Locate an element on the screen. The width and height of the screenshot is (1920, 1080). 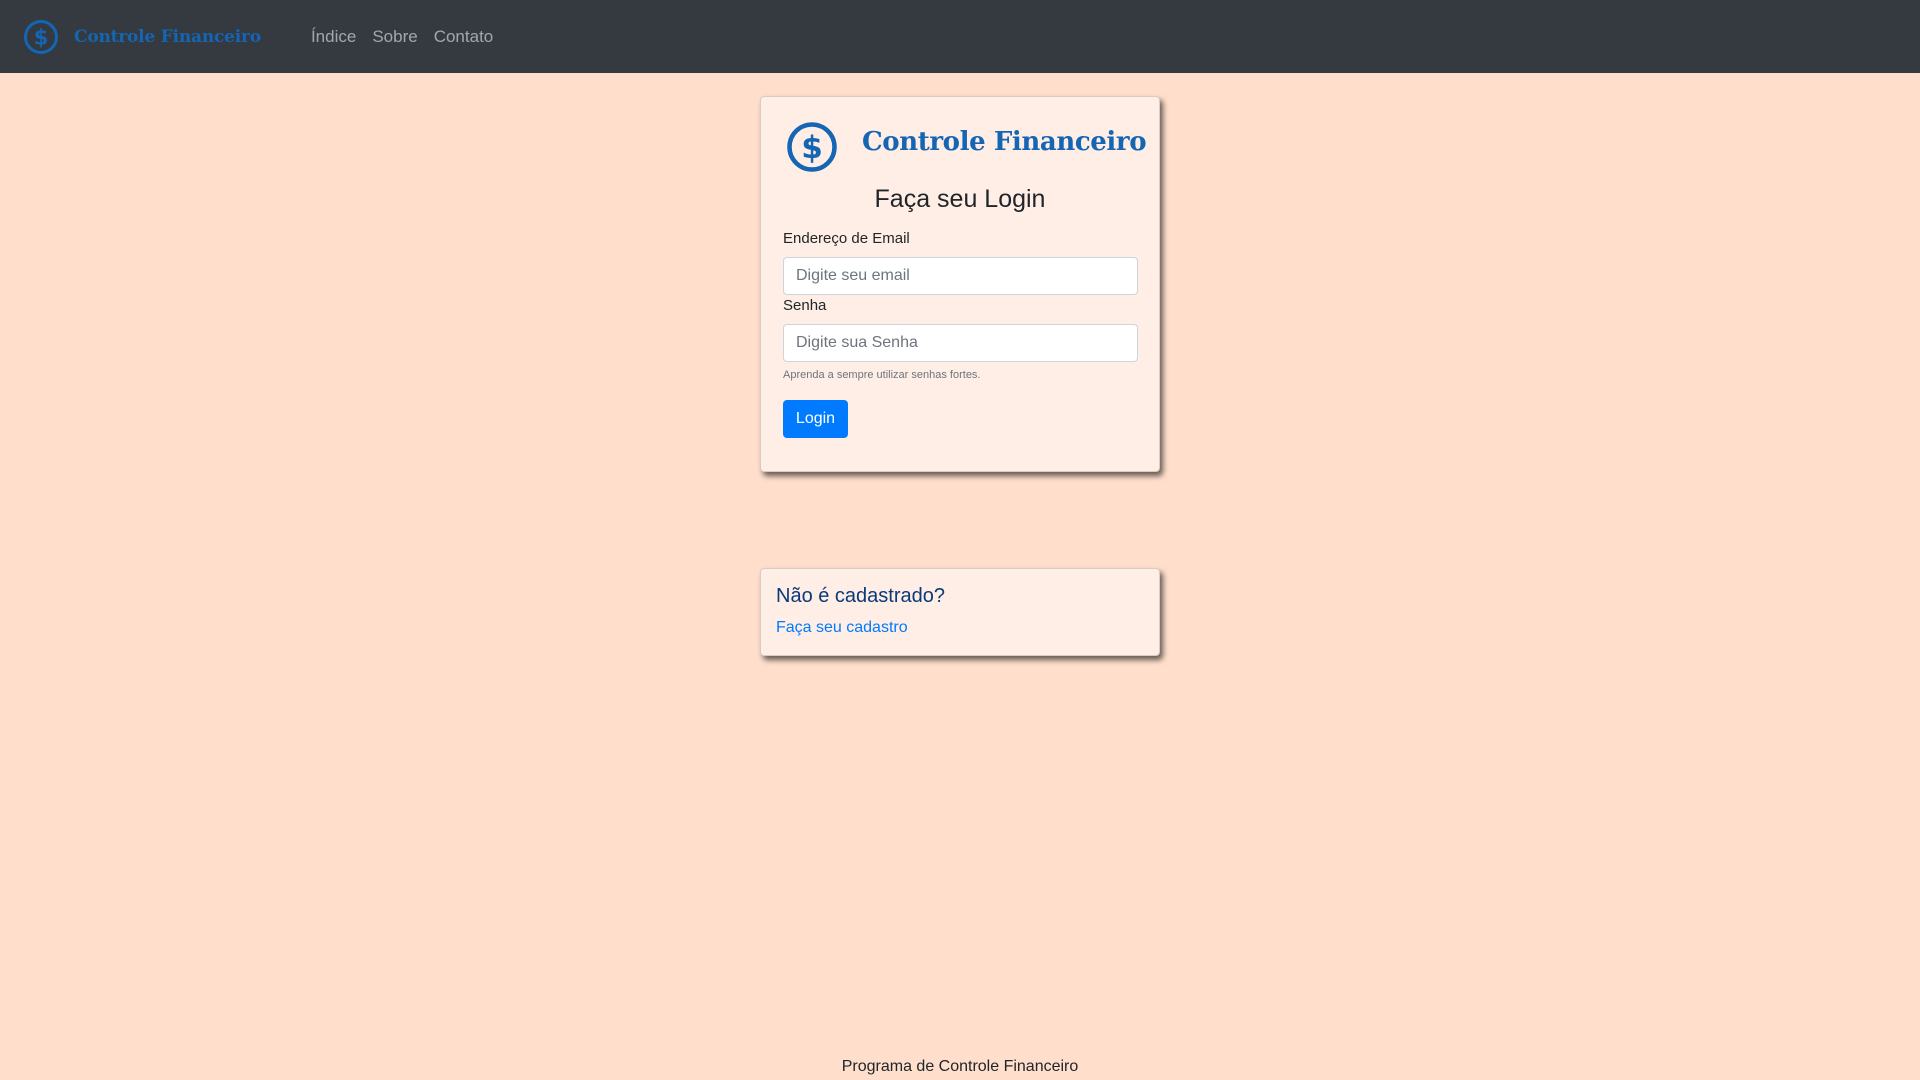
navbar-links: Índice Sobre Contato is located at coordinates (410, 37).